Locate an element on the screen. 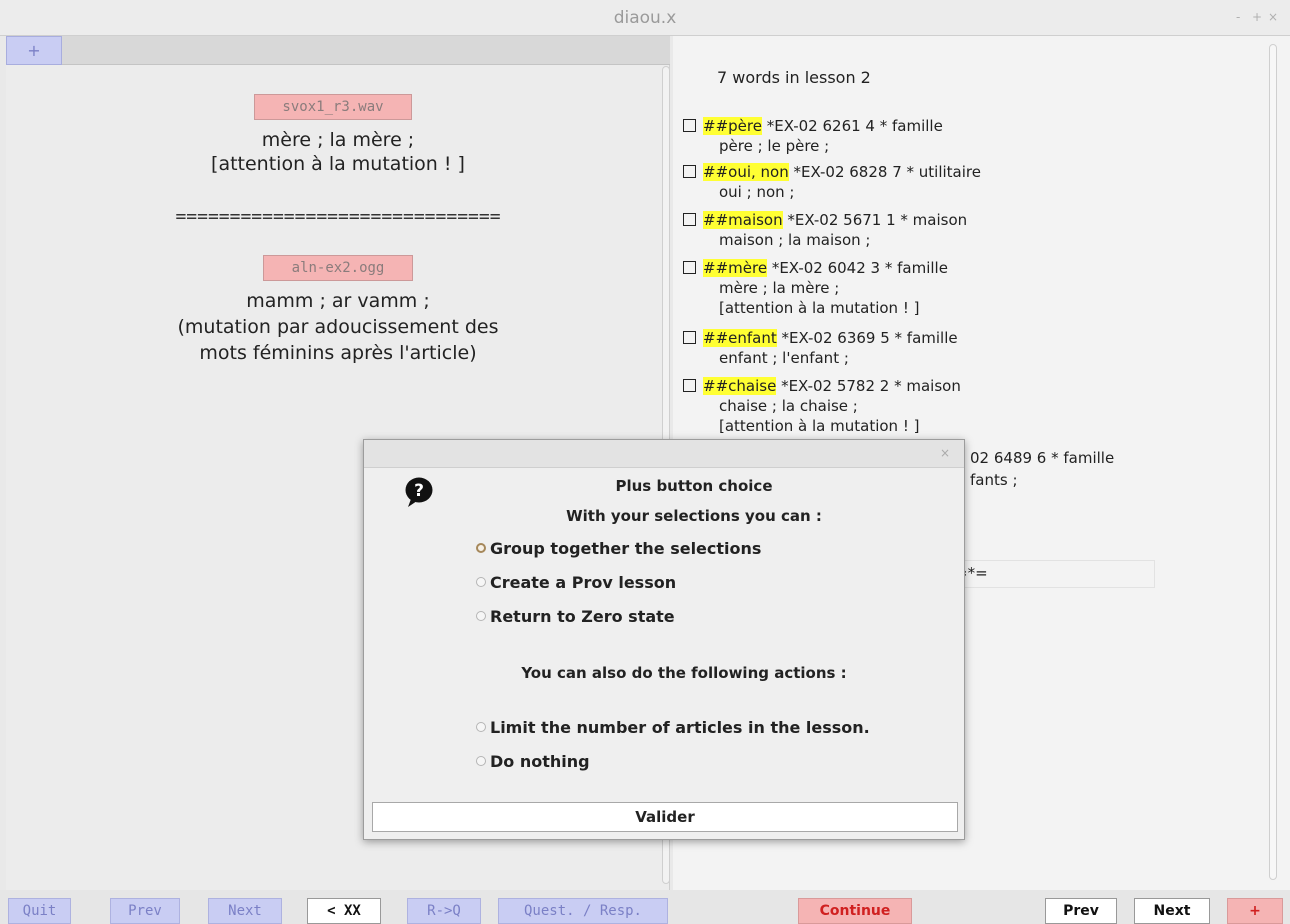  question-icon: ? is located at coordinates (419, 492).